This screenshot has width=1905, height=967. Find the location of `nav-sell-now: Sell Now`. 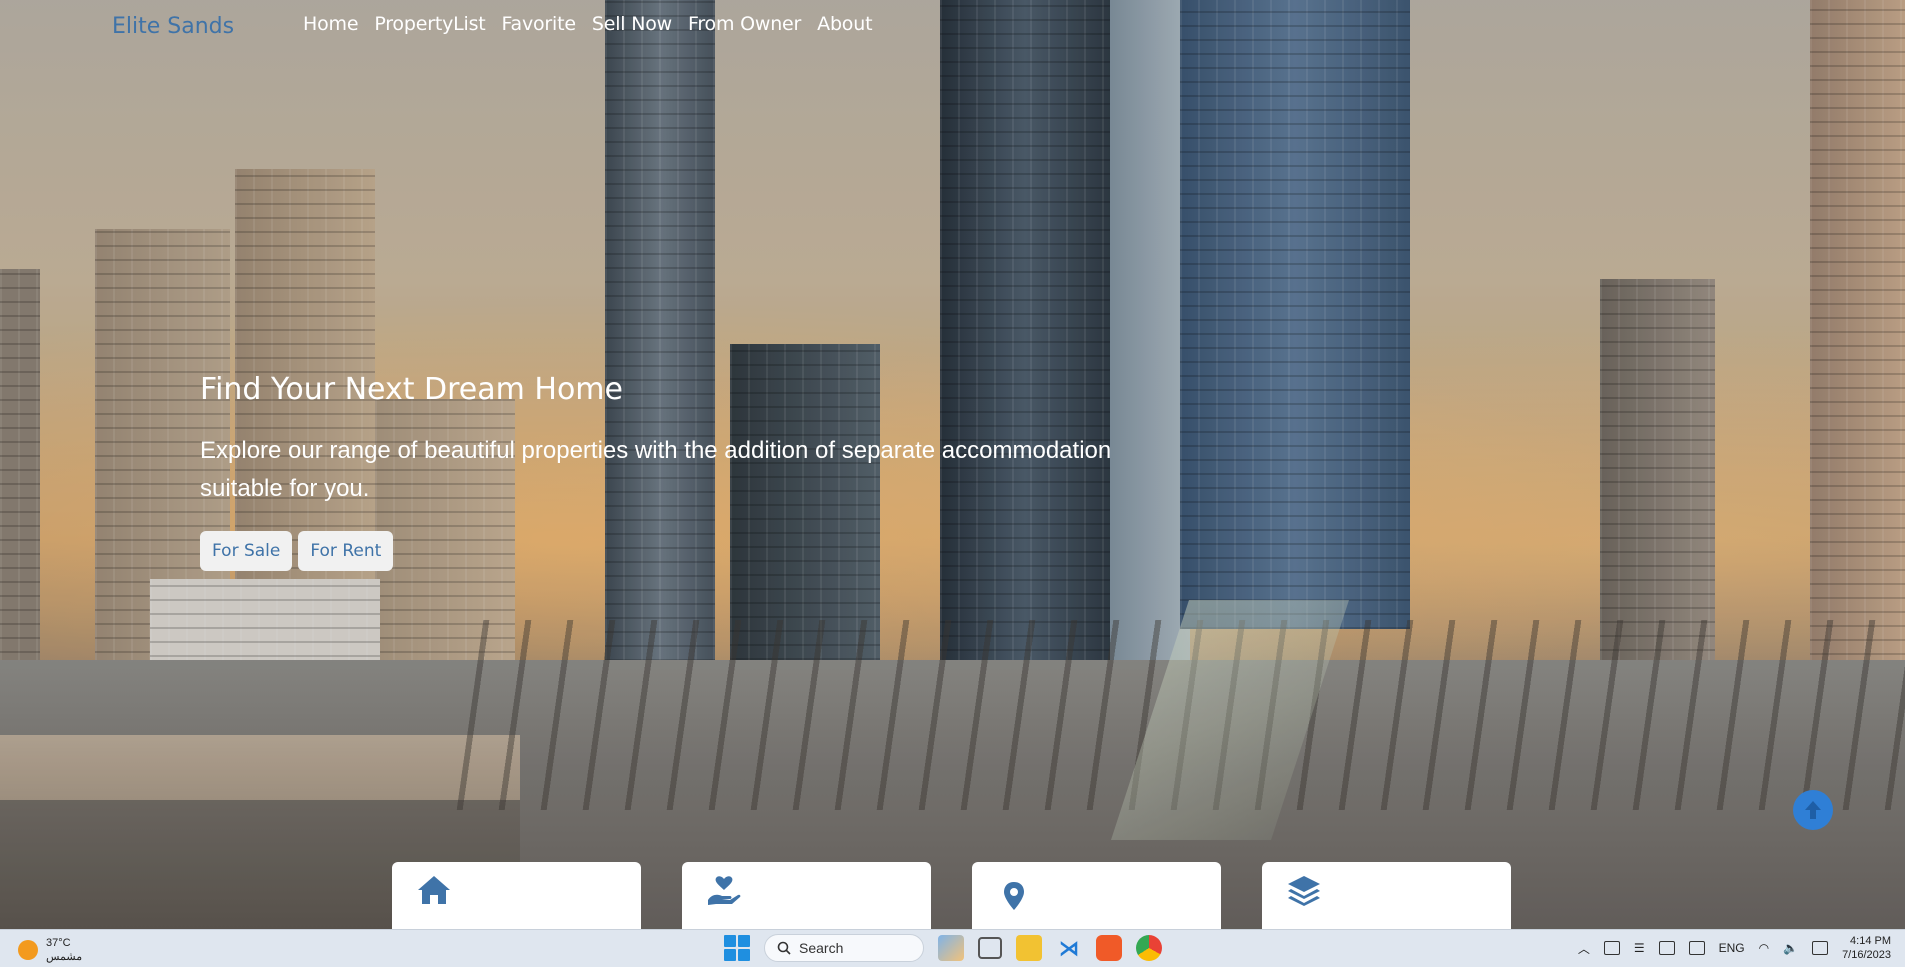

nav-sell-now: Sell Now is located at coordinates (632, 24).